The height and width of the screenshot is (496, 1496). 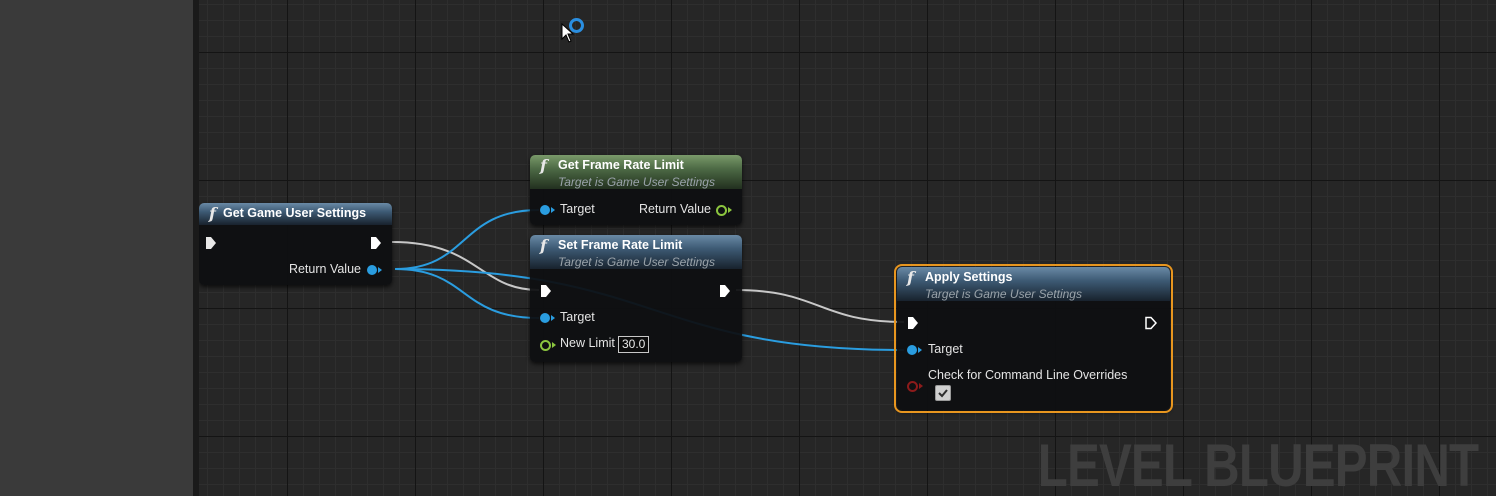 I want to click on command-line-overrides-checkbox, so click(x=943, y=393).